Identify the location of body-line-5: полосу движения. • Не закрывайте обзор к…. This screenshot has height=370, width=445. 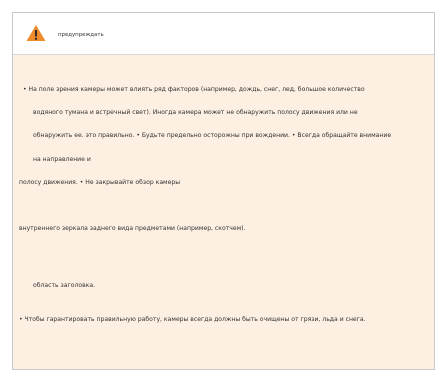
(100, 182).